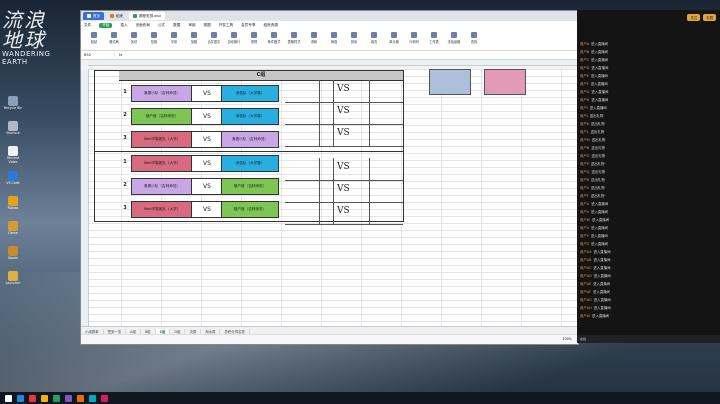  I want to click on team-right-cell: 奥德小队（吉林师范）, so click(250, 139).